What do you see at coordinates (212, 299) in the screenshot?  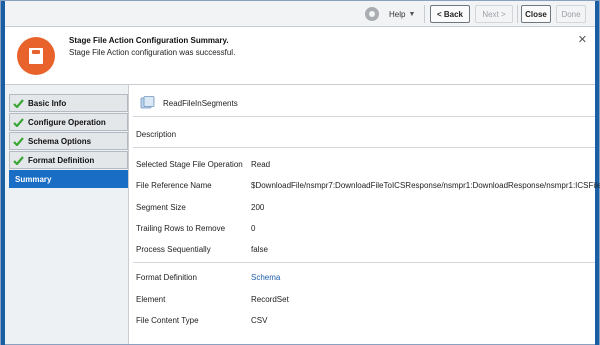 I see `field-element: Element RecordSet` at bounding box center [212, 299].